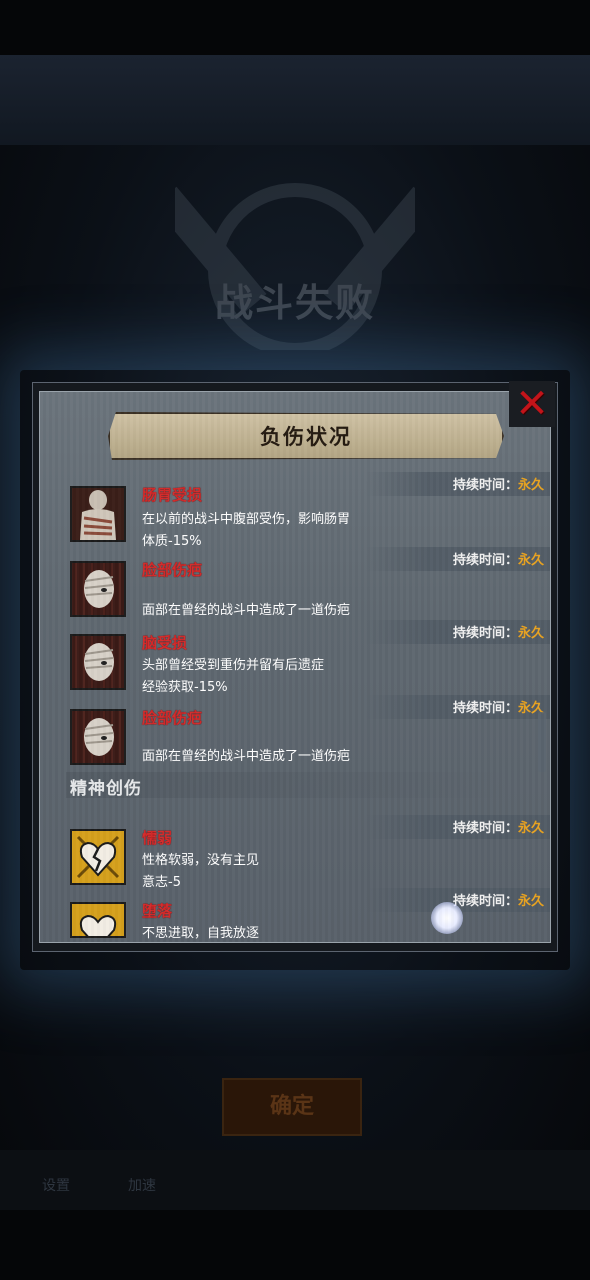 This screenshot has width=590, height=1280. I want to click on injury-effect: 经验获取-15%, so click(185, 687).